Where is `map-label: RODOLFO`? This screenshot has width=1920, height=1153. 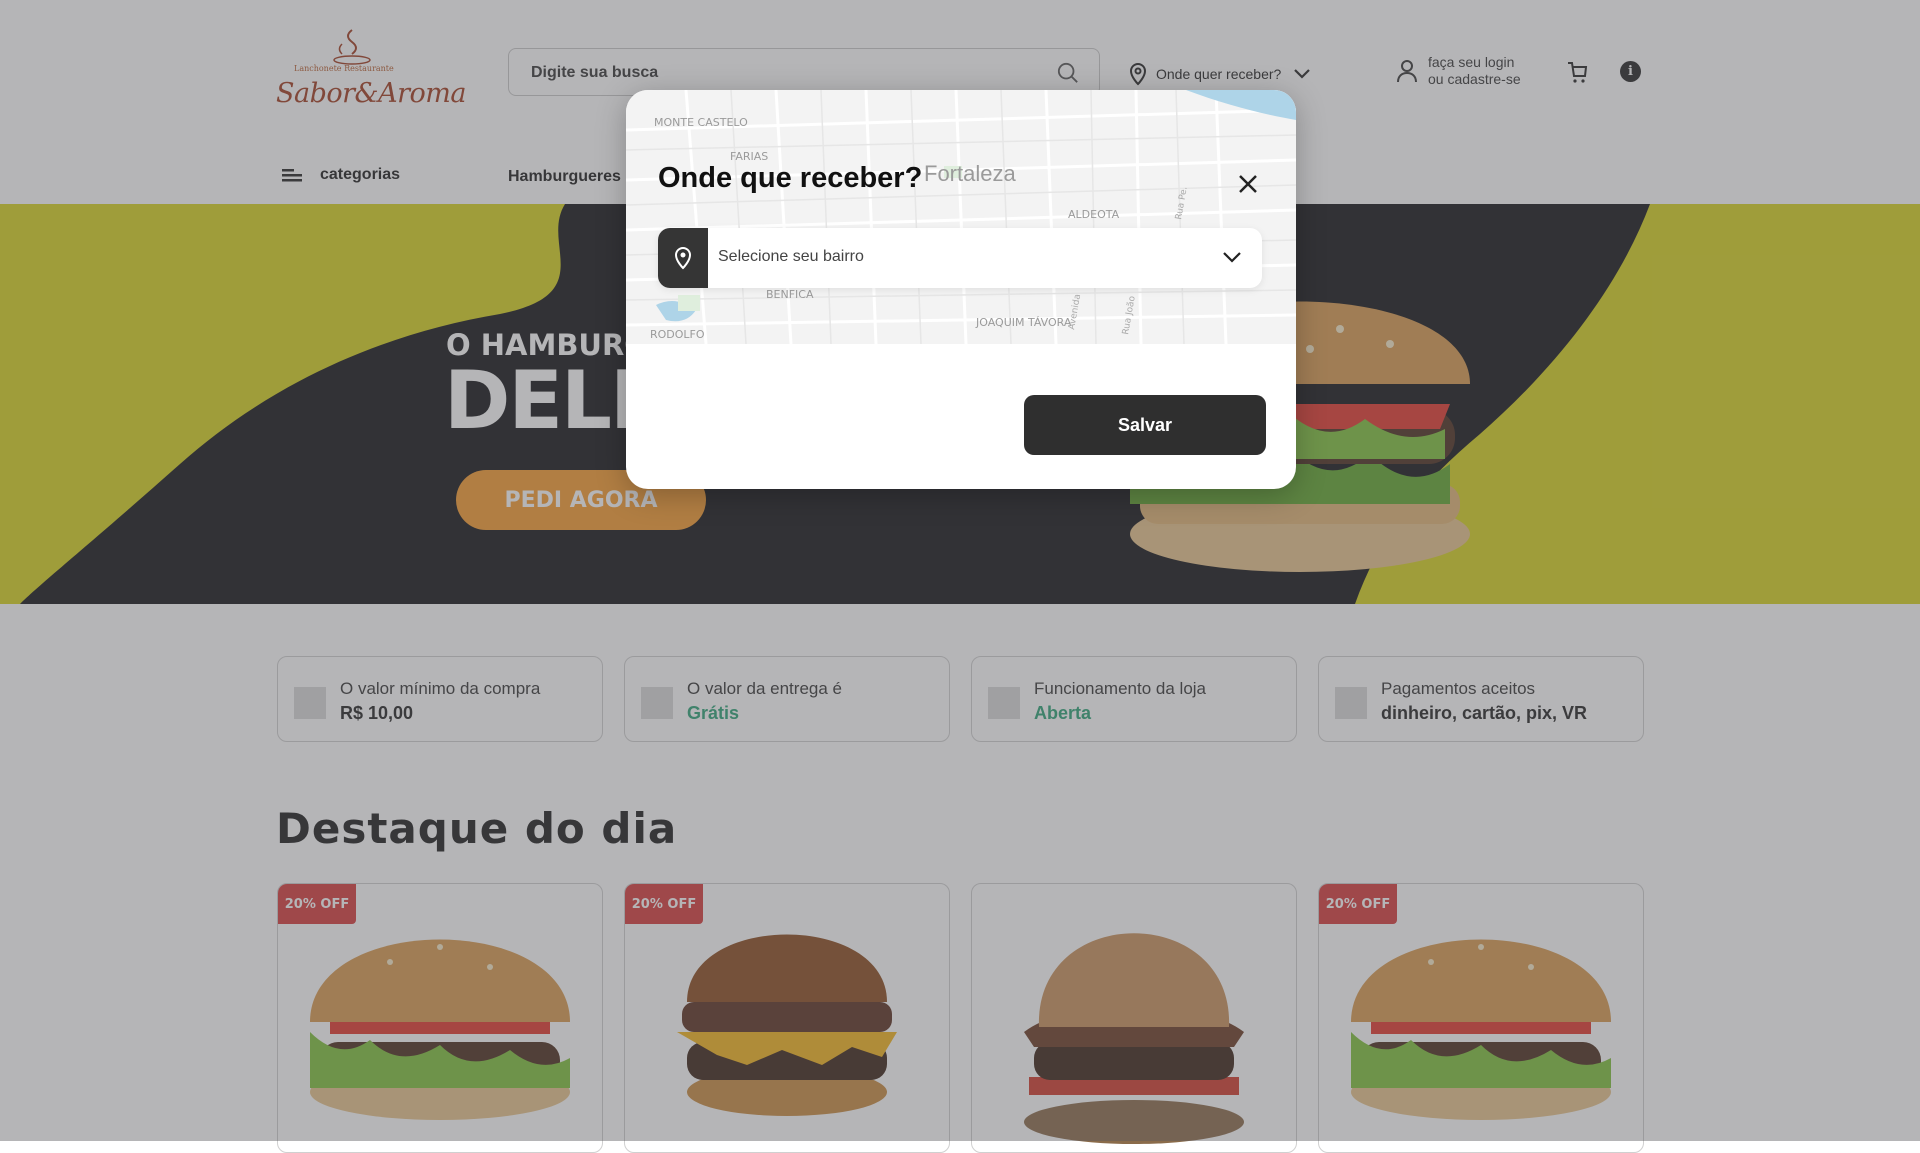 map-label: RODOLFO is located at coordinates (677, 334).